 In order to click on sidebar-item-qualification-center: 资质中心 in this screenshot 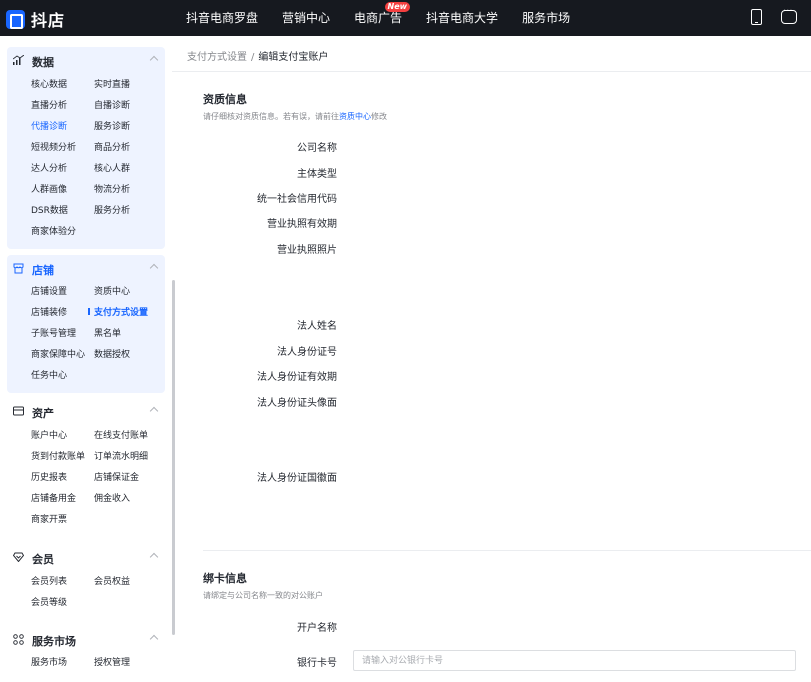, I will do `click(112, 290)`.